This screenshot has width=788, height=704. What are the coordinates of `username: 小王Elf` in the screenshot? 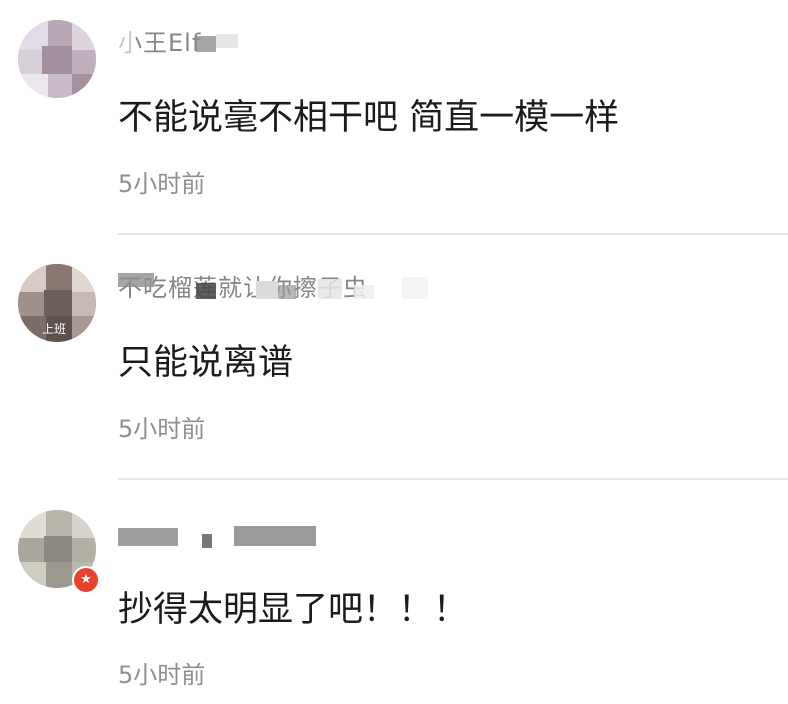 It's located at (283, 43).